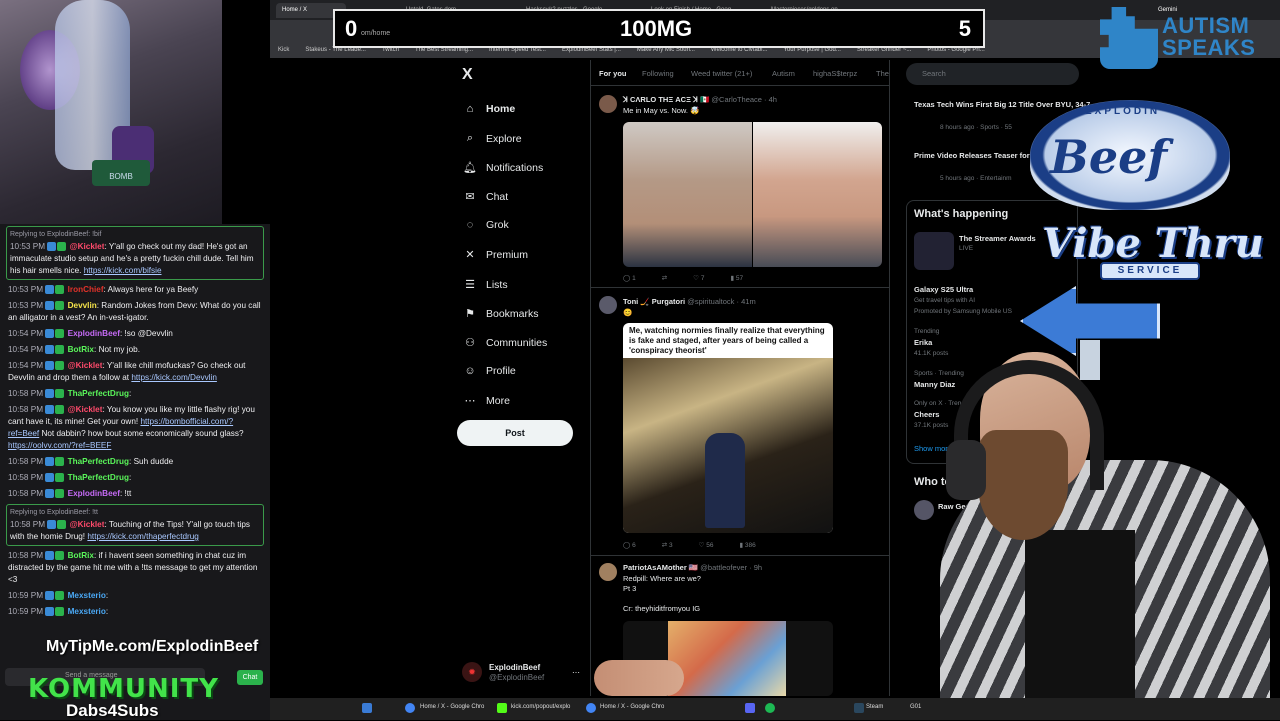 This screenshot has height=721, width=1280. Describe the element at coordinates (517, 342) in the screenshot. I see `nav-label: Communities` at that location.